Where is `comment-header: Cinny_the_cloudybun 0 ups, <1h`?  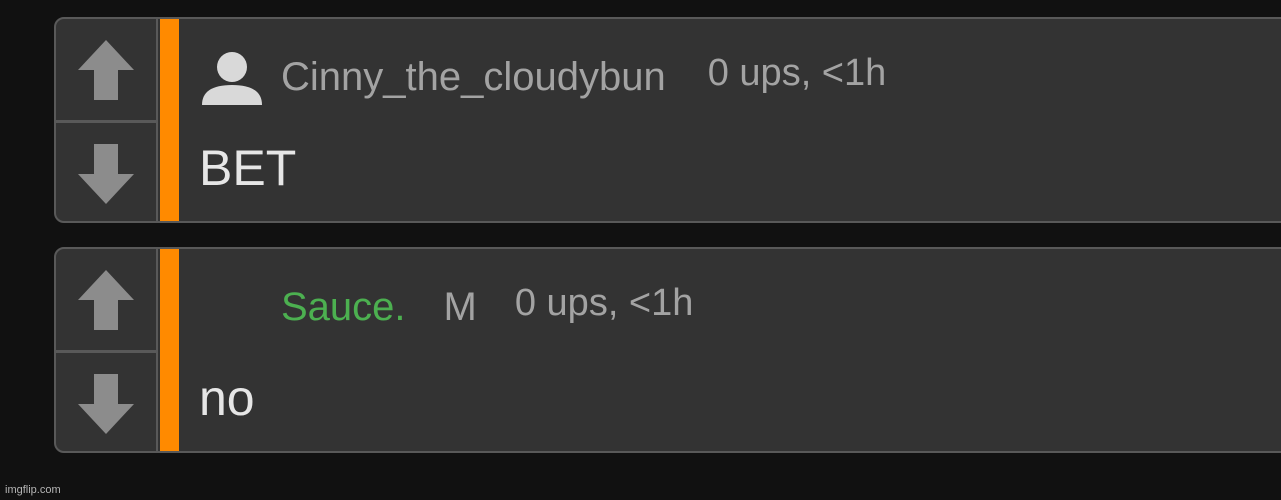 comment-header: Cinny_the_cloudybun 0 ups, <1h is located at coordinates (542, 77).